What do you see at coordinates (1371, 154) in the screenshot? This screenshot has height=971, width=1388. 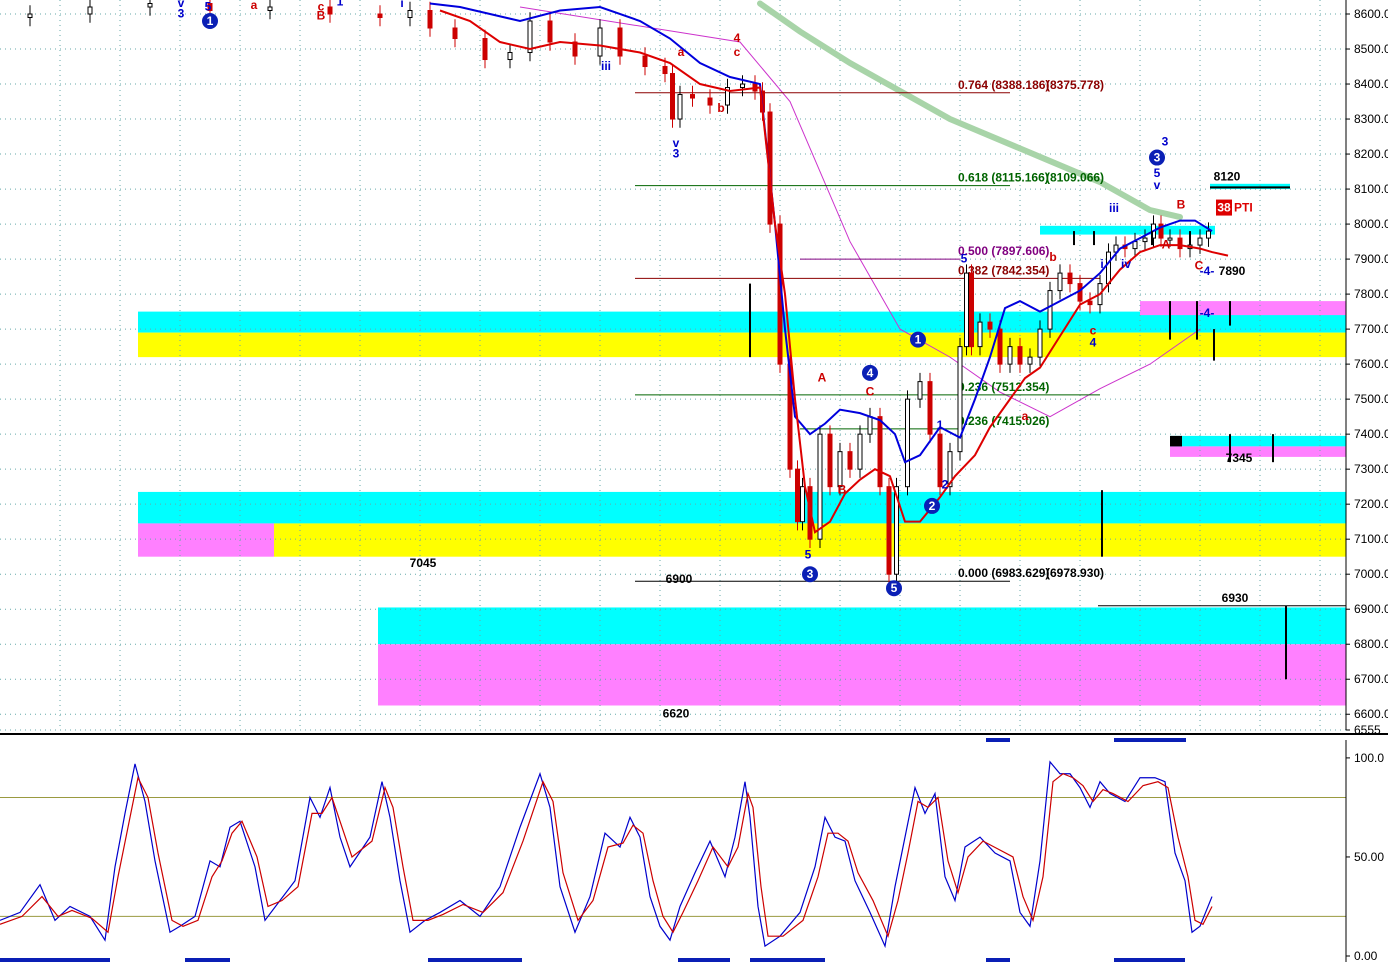 I see `price-axis-label: 8200.0` at bounding box center [1371, 154].